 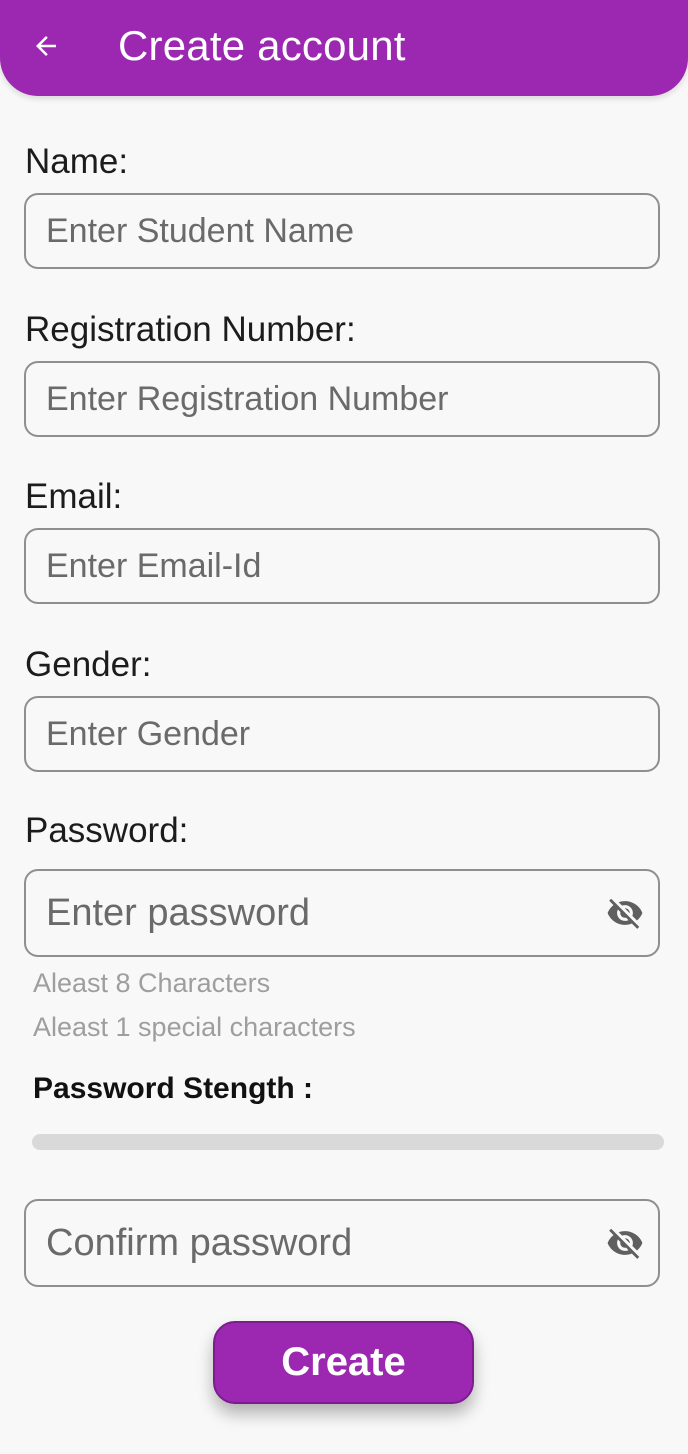 I want to click on name-label: Name:, so click(x=77, y=161).